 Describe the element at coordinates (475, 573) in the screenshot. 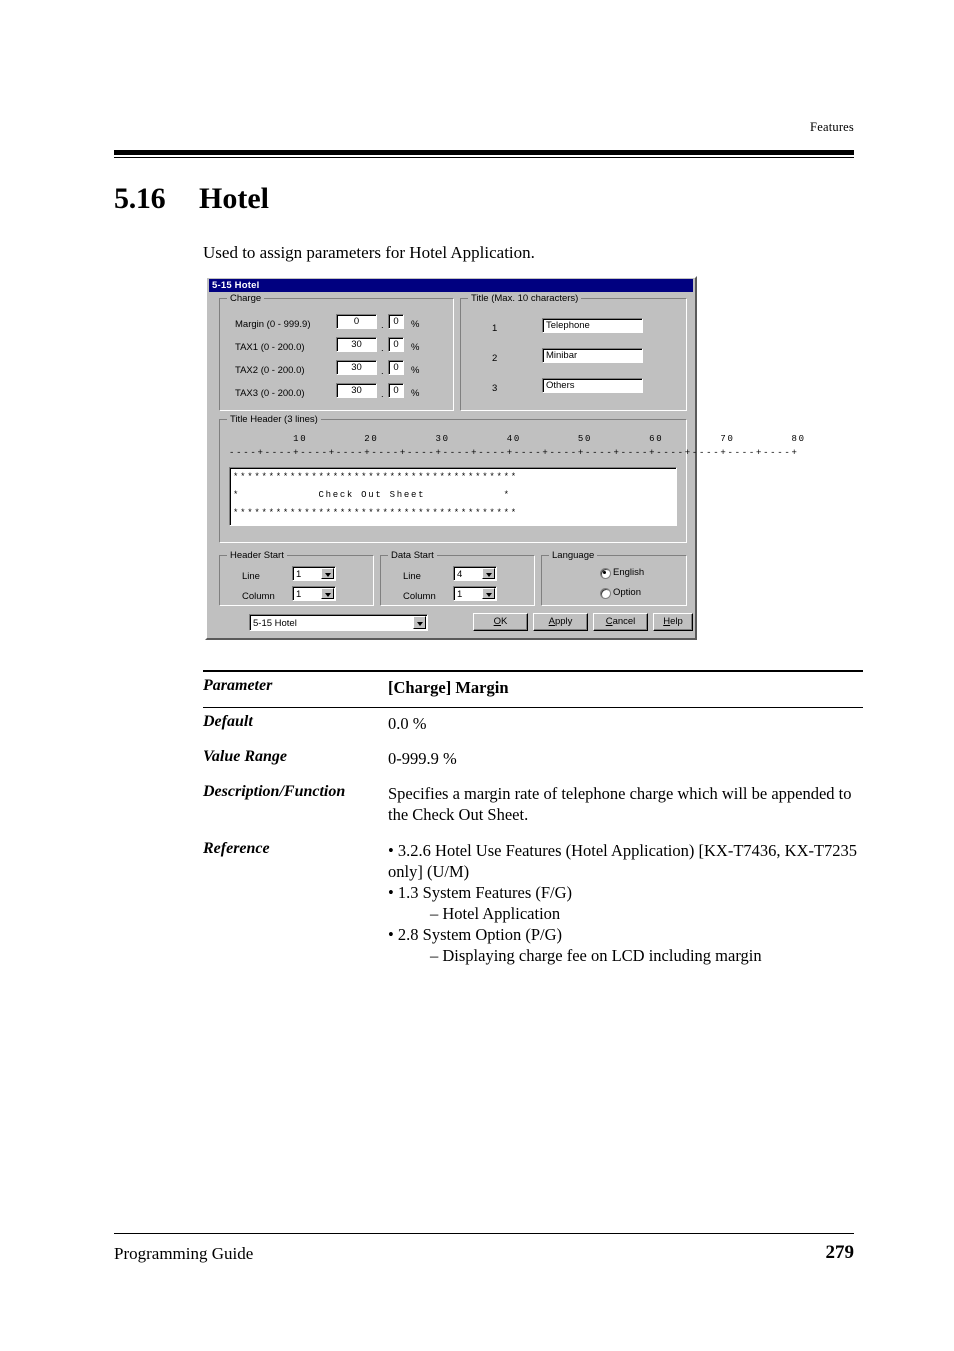

I see `data-start-line-select: 4` at that location.